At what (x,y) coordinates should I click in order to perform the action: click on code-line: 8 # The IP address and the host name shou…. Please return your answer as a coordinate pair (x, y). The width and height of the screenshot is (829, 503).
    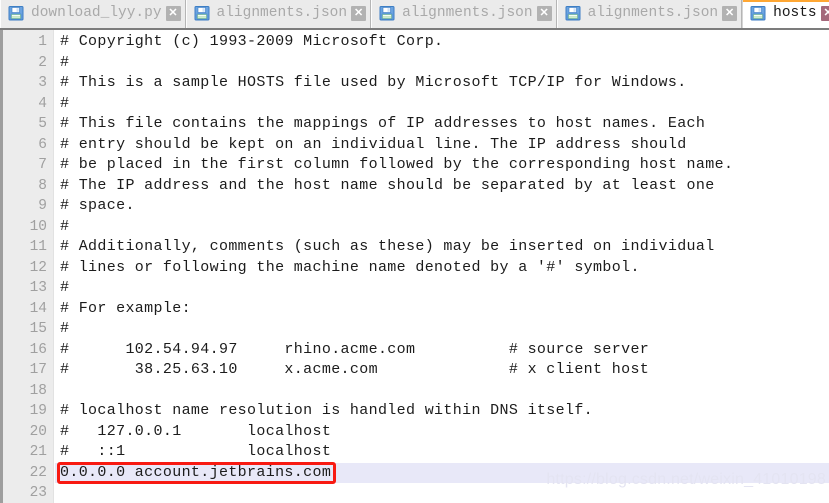
    Looking at the image, I should click on (416, 186).